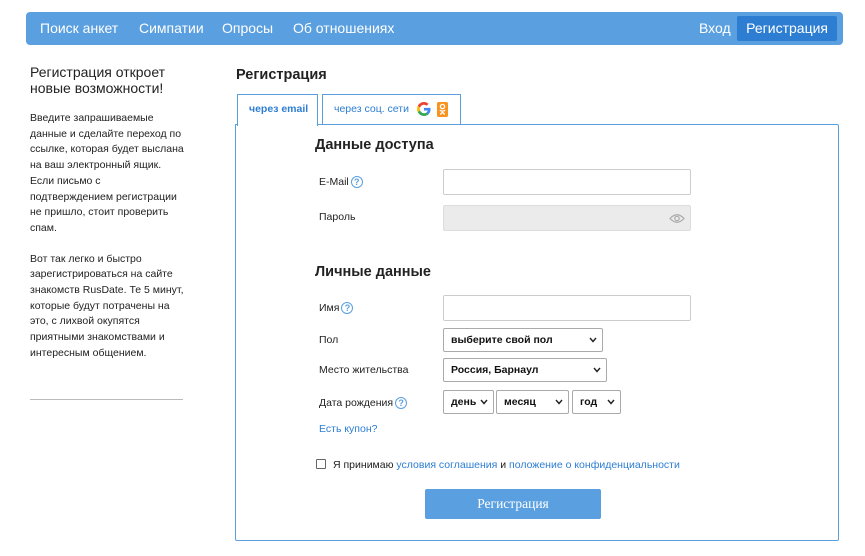 The width and height of the screenshot is (865, 556). Describe the element at coordinates (321, 464) in the screenshot. I see `agreement-checkbox` at that location.